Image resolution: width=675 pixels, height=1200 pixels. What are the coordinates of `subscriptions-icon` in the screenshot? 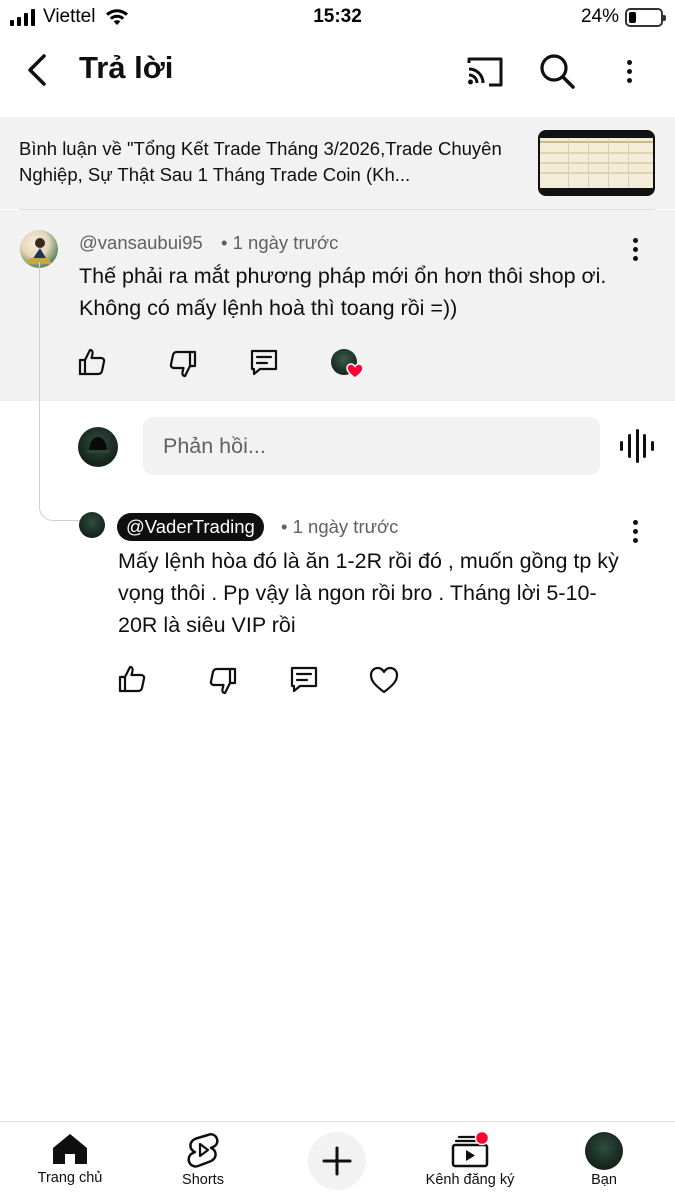 It's located at (470, 1150).